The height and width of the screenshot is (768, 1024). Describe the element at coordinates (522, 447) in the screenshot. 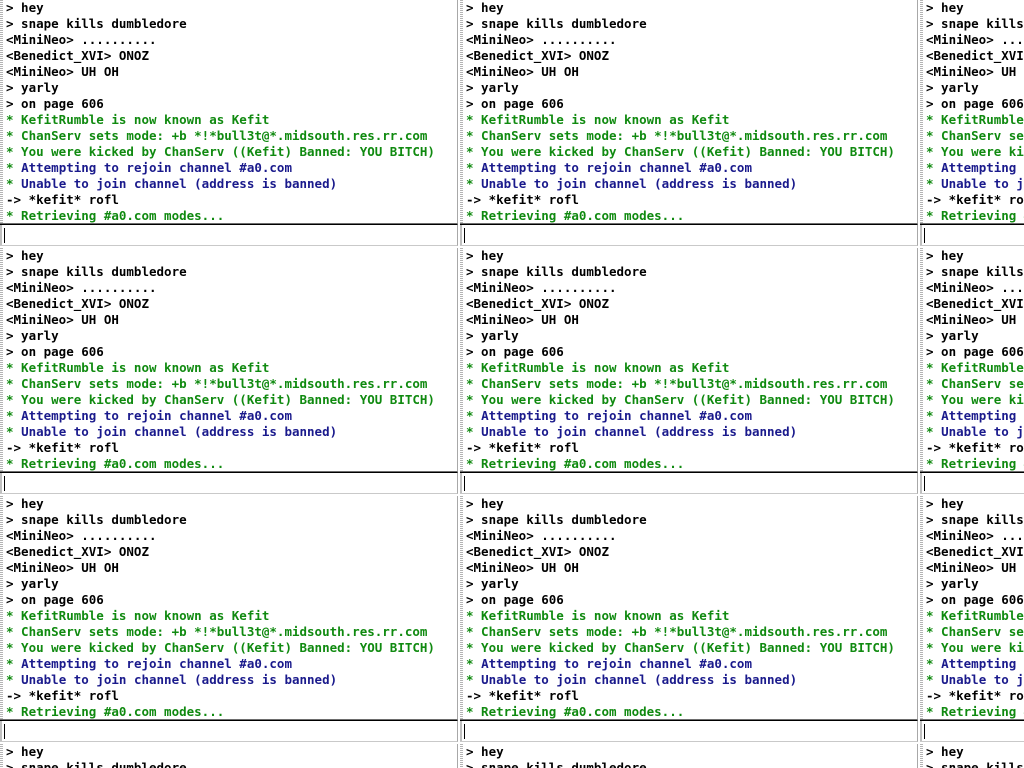

I see `chat-line: -> *kefit* rofl` at that location.